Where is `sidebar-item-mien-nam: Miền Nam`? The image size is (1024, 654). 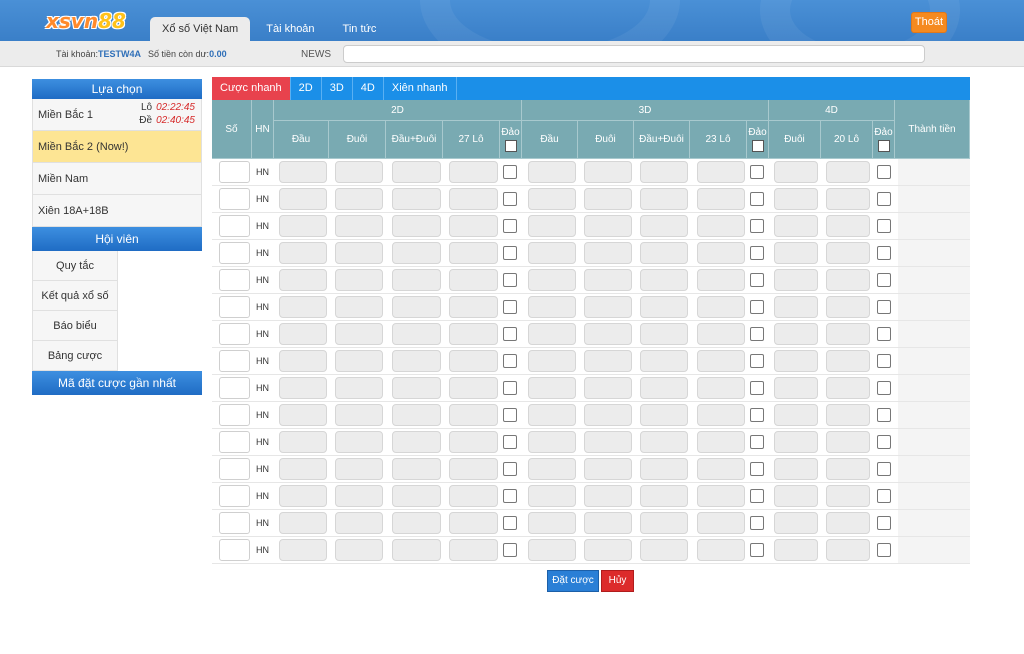 sidebar-item-mien-nam: Miền Nam is located at coordinates (117, 179).